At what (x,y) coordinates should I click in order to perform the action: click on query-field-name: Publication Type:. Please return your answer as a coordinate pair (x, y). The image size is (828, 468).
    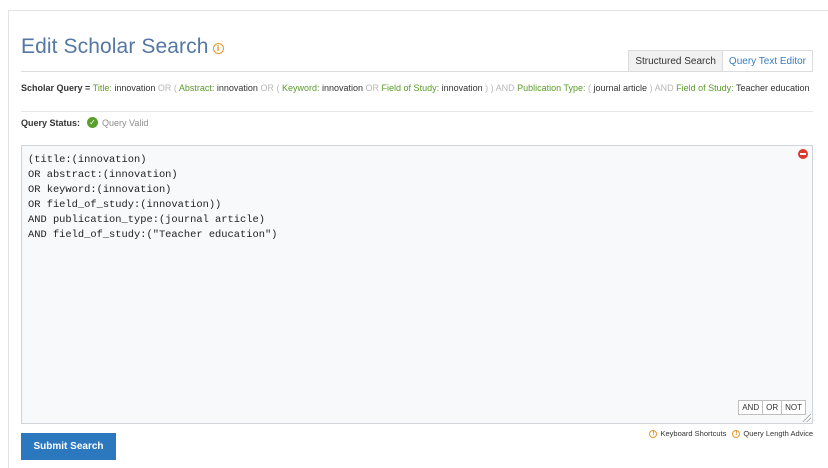
    Looking at the image, I should click on (551, 88).